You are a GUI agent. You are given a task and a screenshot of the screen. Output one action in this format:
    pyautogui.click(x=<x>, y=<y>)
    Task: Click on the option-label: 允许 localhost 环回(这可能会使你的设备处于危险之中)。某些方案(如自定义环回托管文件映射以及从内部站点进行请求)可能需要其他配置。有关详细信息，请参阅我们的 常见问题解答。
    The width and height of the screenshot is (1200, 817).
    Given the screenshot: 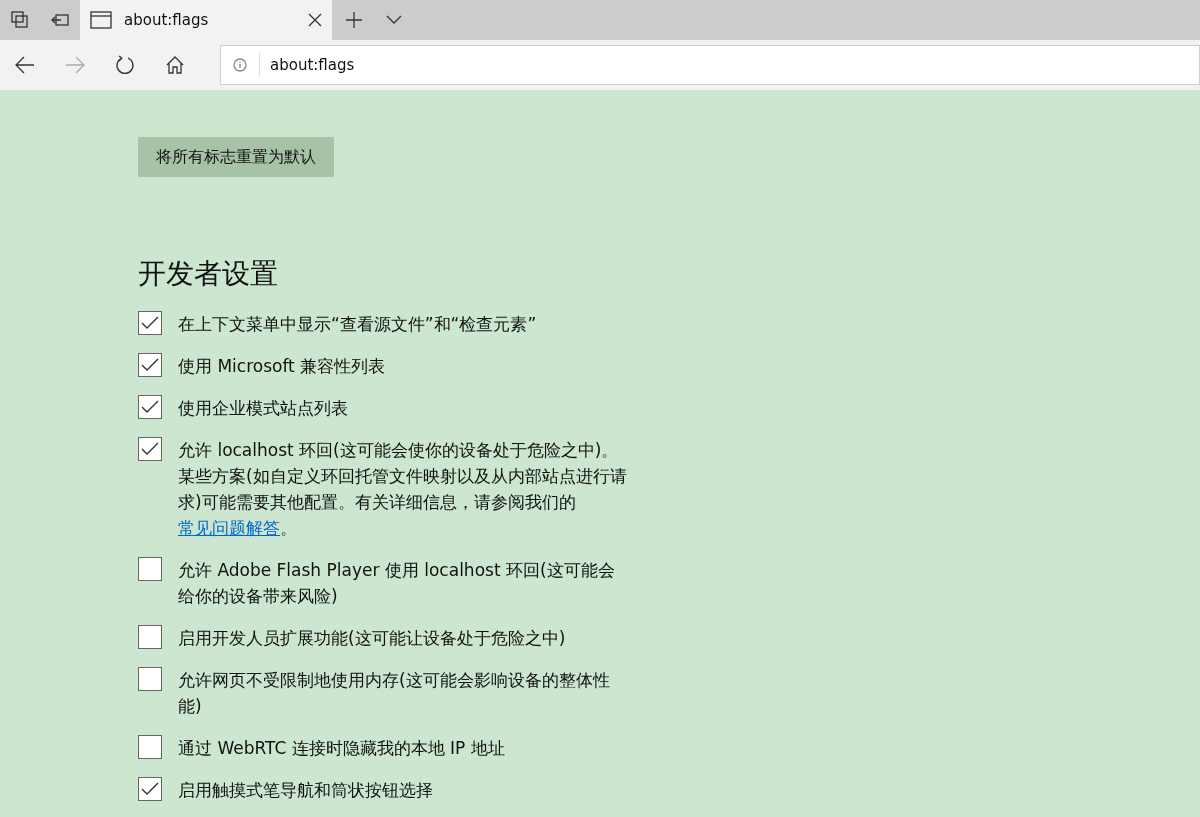 What is the action you would take?
    pyautogui.click(x=403, y=489)
    